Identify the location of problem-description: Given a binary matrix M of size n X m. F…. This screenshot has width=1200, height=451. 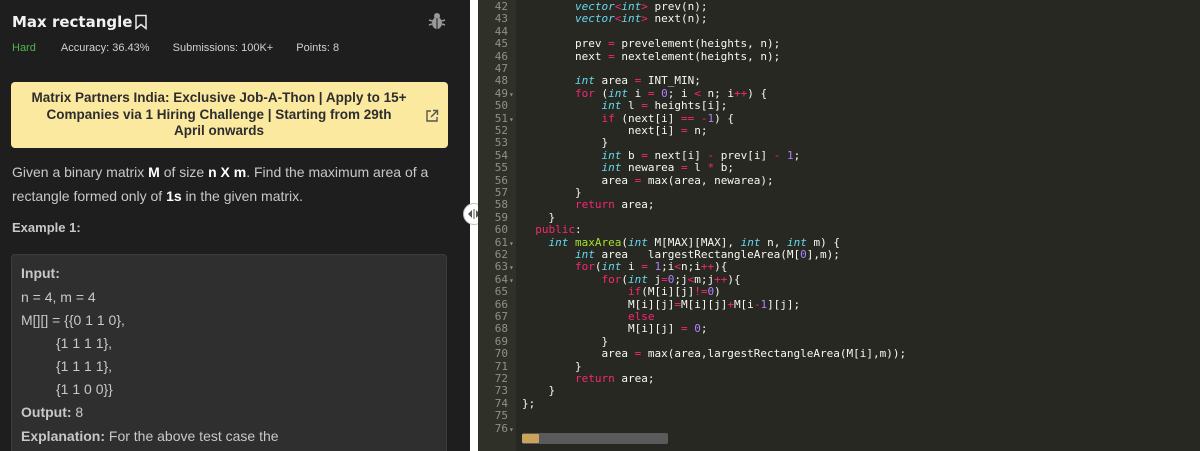
(222, 184).